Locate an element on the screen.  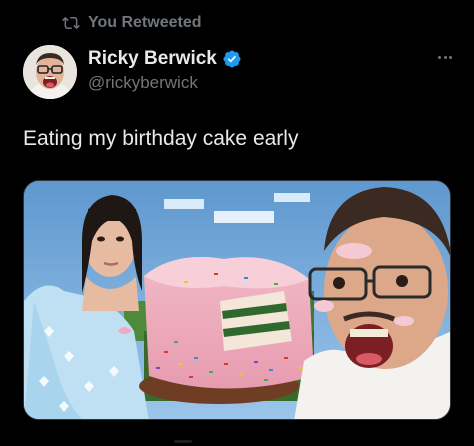
author-handle: @rickyberwick is located at coordinates (165, 83).